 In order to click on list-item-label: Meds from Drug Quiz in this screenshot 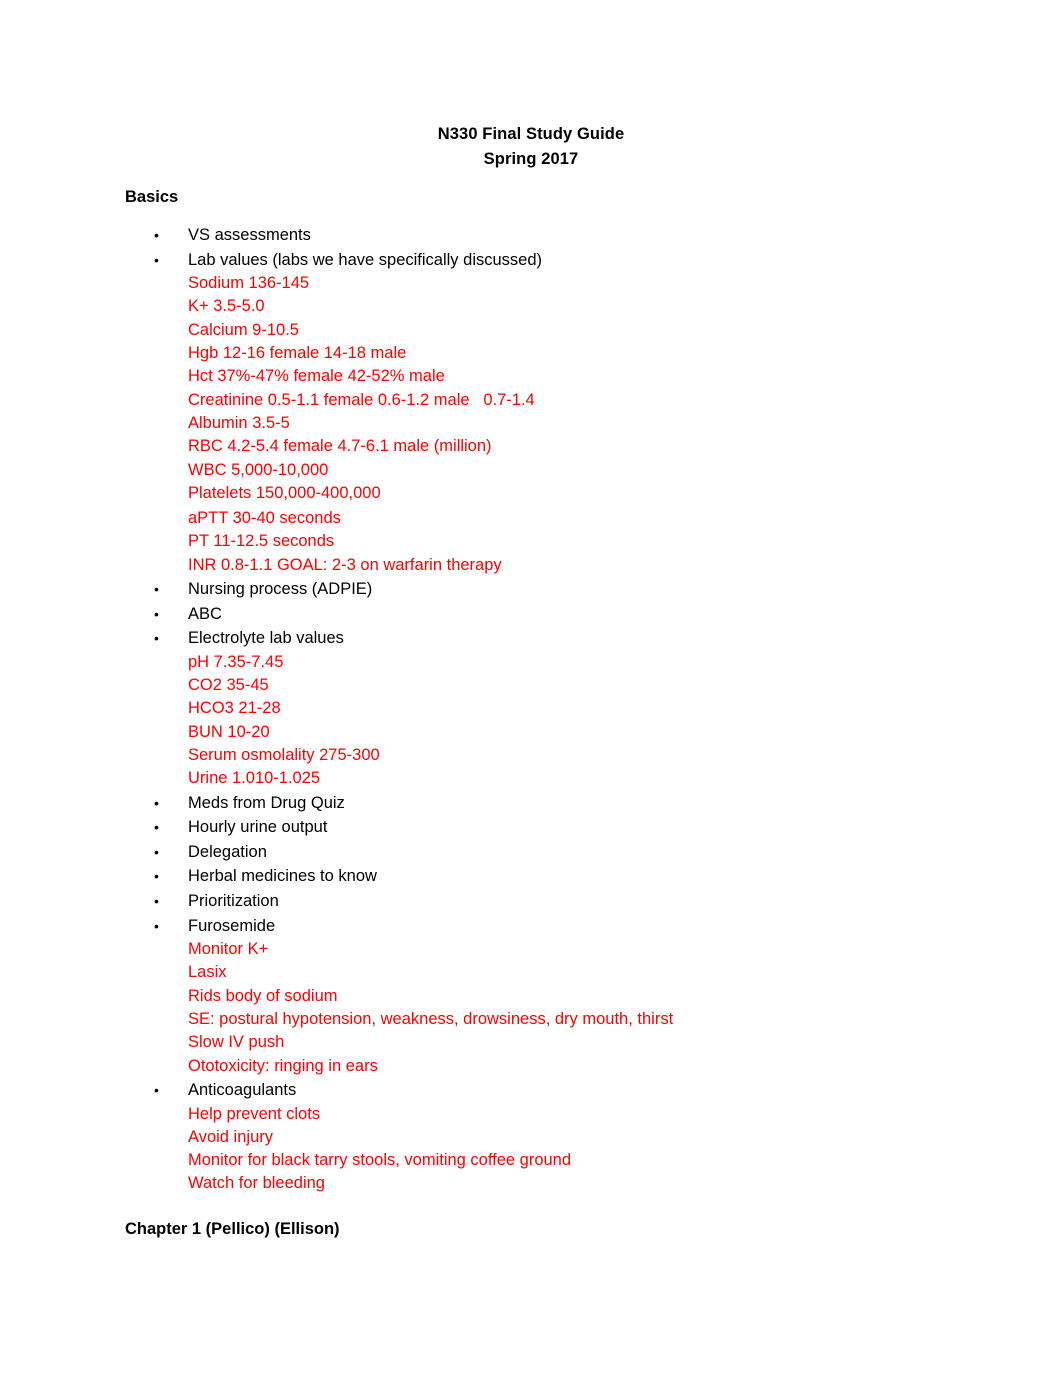, I will do `click(266, 802)`.